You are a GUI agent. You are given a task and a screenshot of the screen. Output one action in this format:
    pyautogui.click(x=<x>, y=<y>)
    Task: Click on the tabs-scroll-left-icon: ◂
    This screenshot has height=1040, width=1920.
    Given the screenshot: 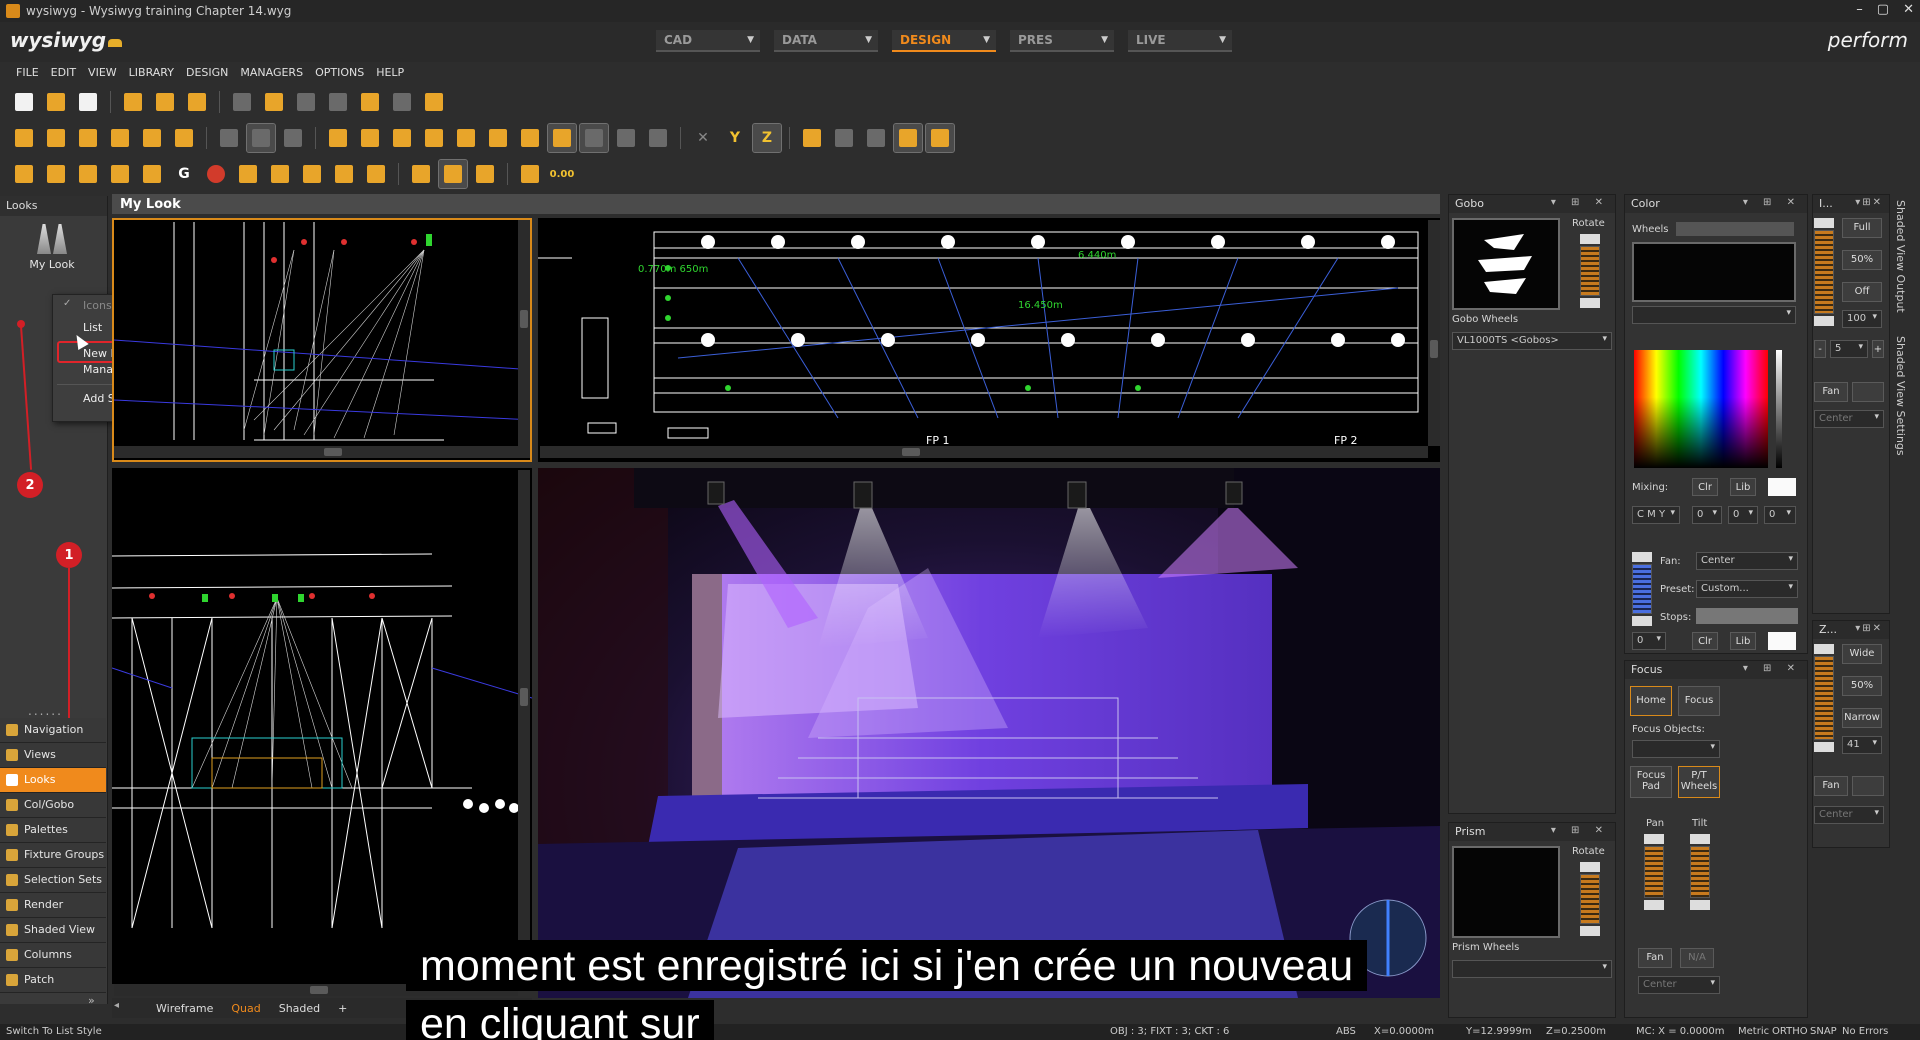 What is the action you would take?
    pyautogui.click(x=116, y=1005)
    